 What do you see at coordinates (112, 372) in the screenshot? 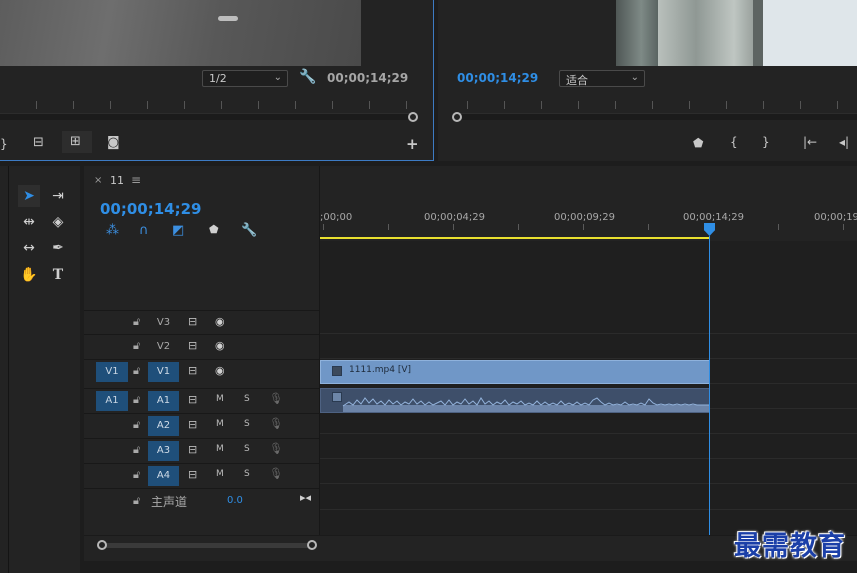
I see `source-patch-v1: V1` at bounding box center [112, 372].